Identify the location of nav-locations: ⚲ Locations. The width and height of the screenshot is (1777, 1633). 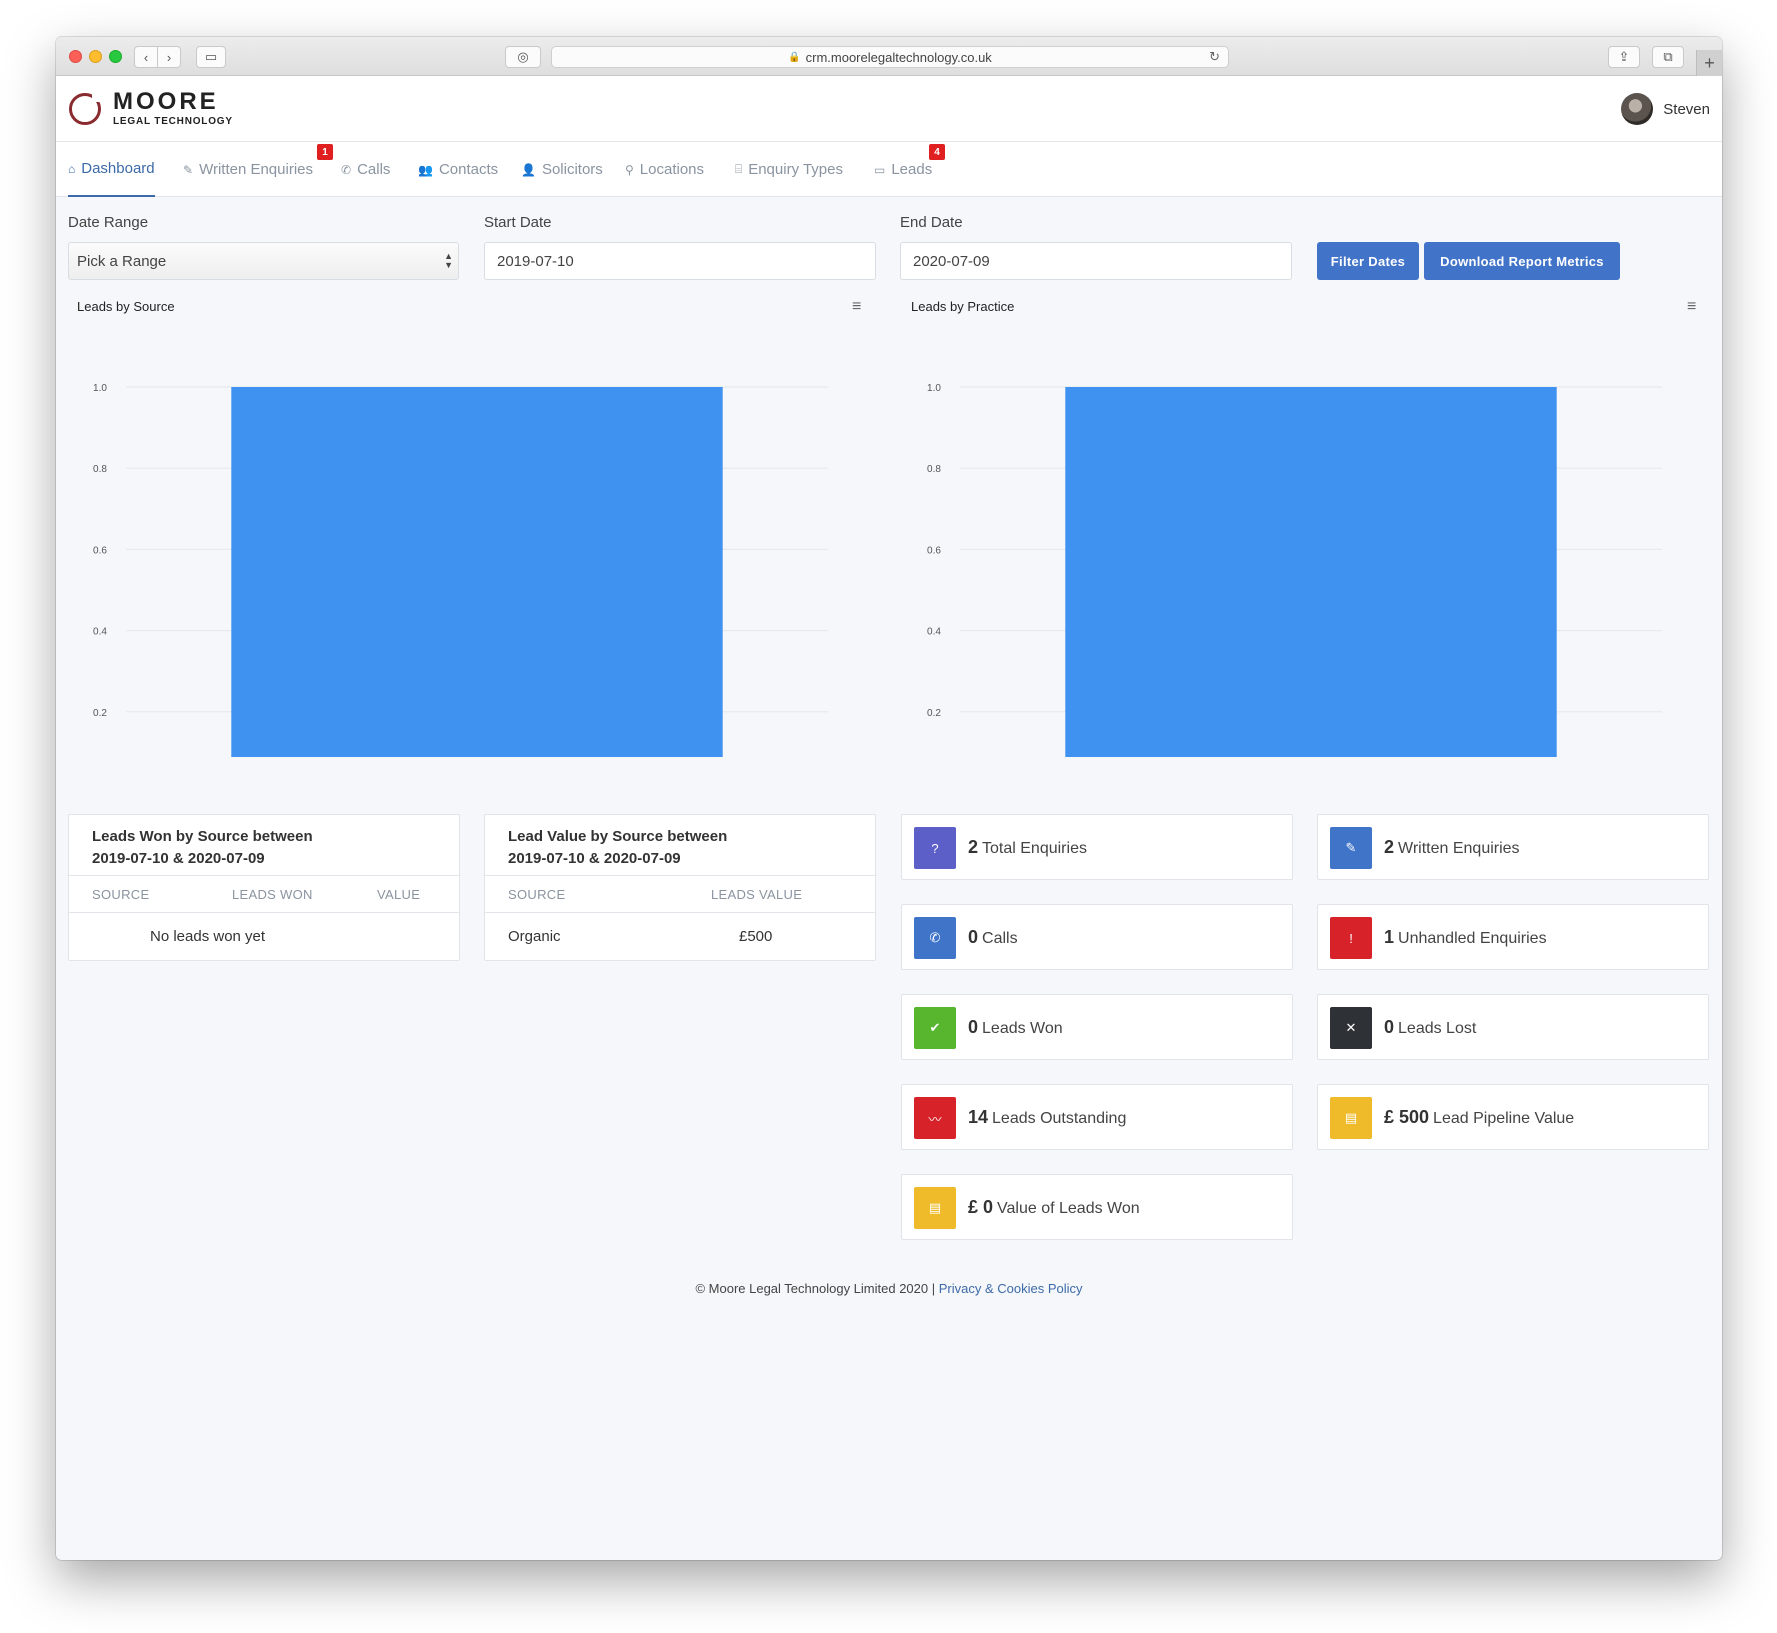
(664, 169).